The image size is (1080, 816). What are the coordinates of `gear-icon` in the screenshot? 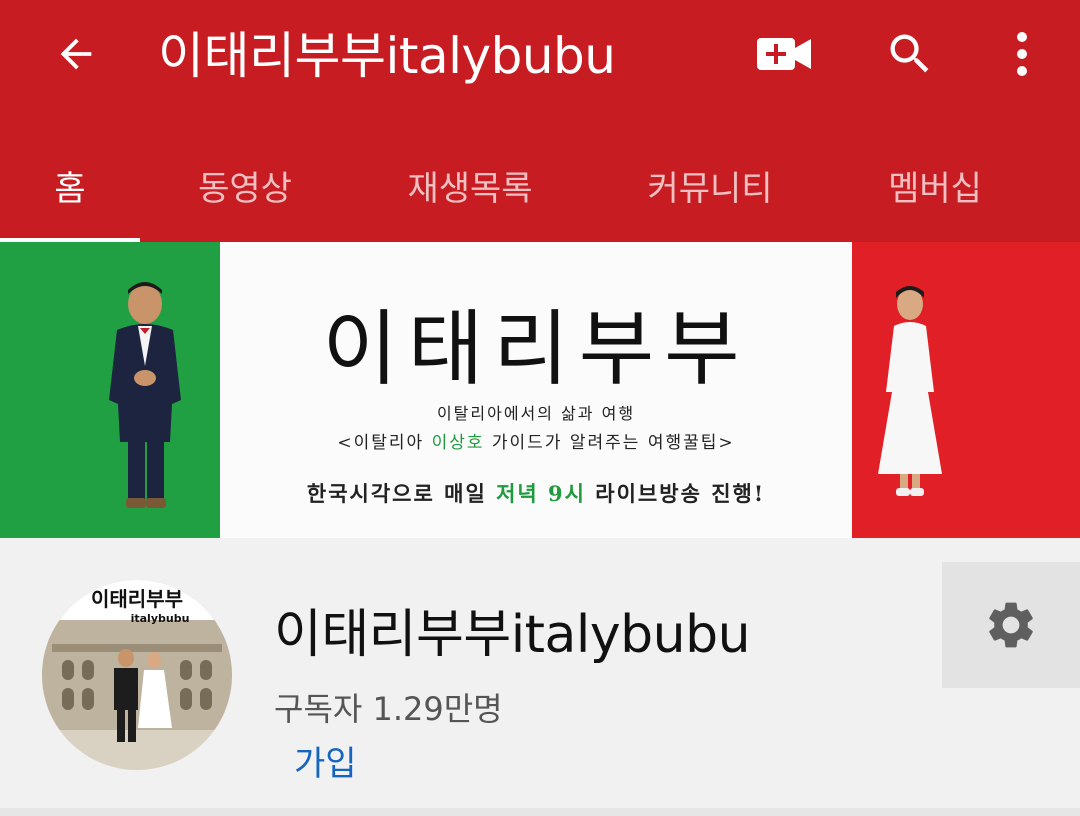 It's located at (1011, 625).